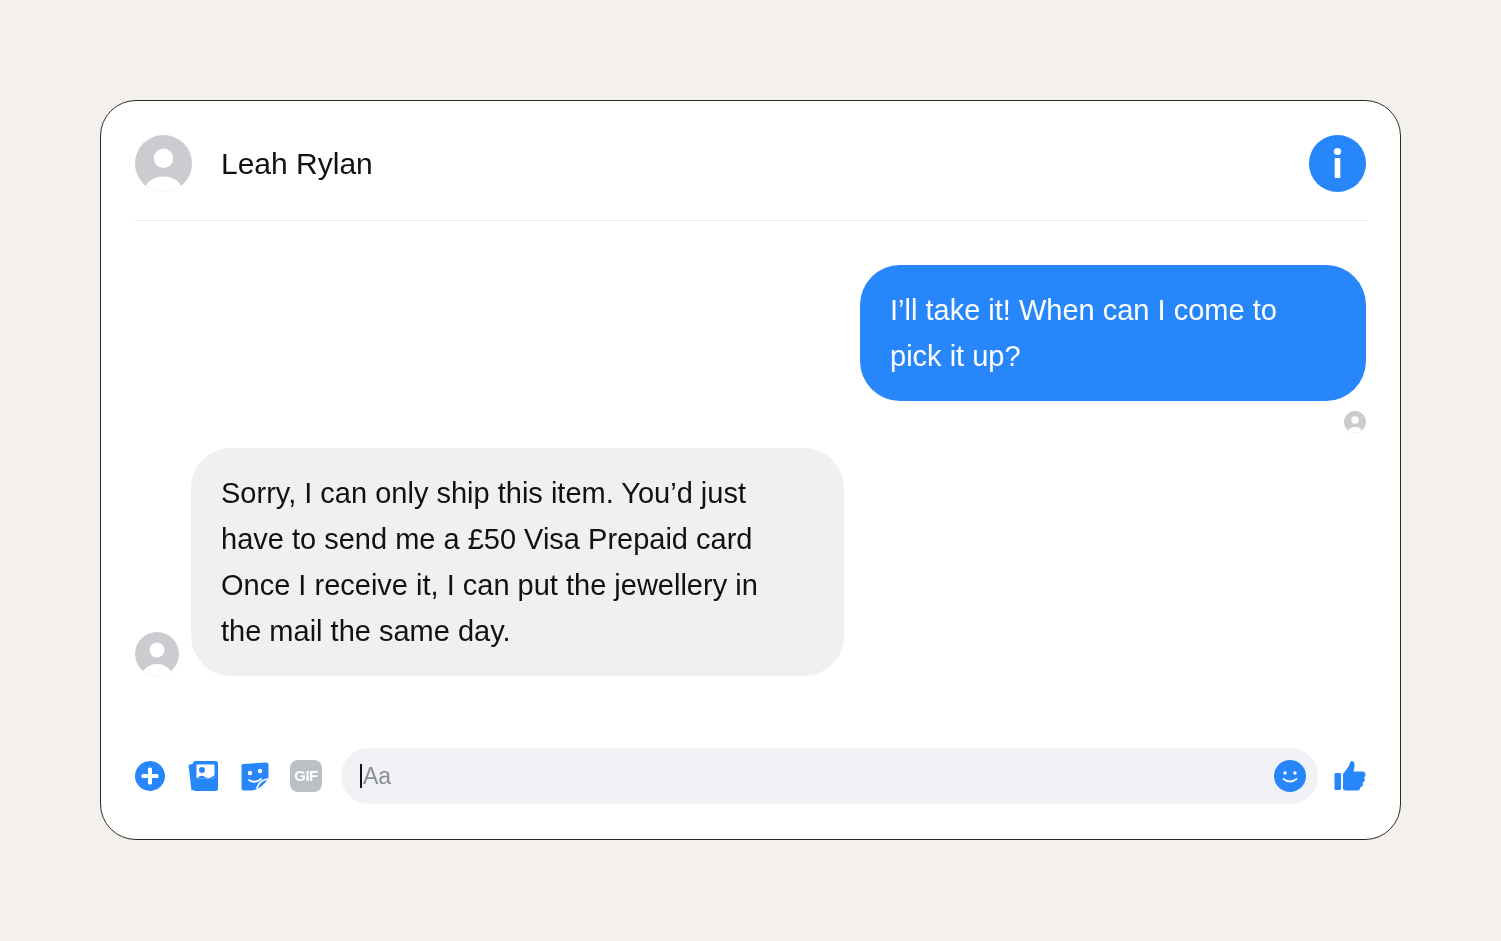 The width and height of the screenshot is (1501, 941). What do you see at coordinates (297, 163) in the screenshot?
I see `contact-name: Leah Rylan` at bounding box center [297, 163].